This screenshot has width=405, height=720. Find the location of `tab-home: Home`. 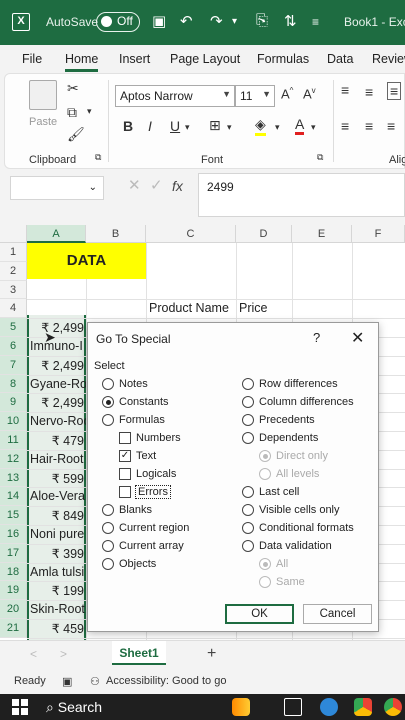

tab-home: Home is located at coordinates (82, 62).